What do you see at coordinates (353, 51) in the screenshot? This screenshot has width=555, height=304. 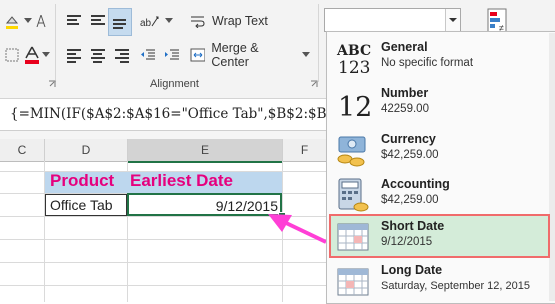 I see `svg-text: ABC` at bounding box center [353, 51].